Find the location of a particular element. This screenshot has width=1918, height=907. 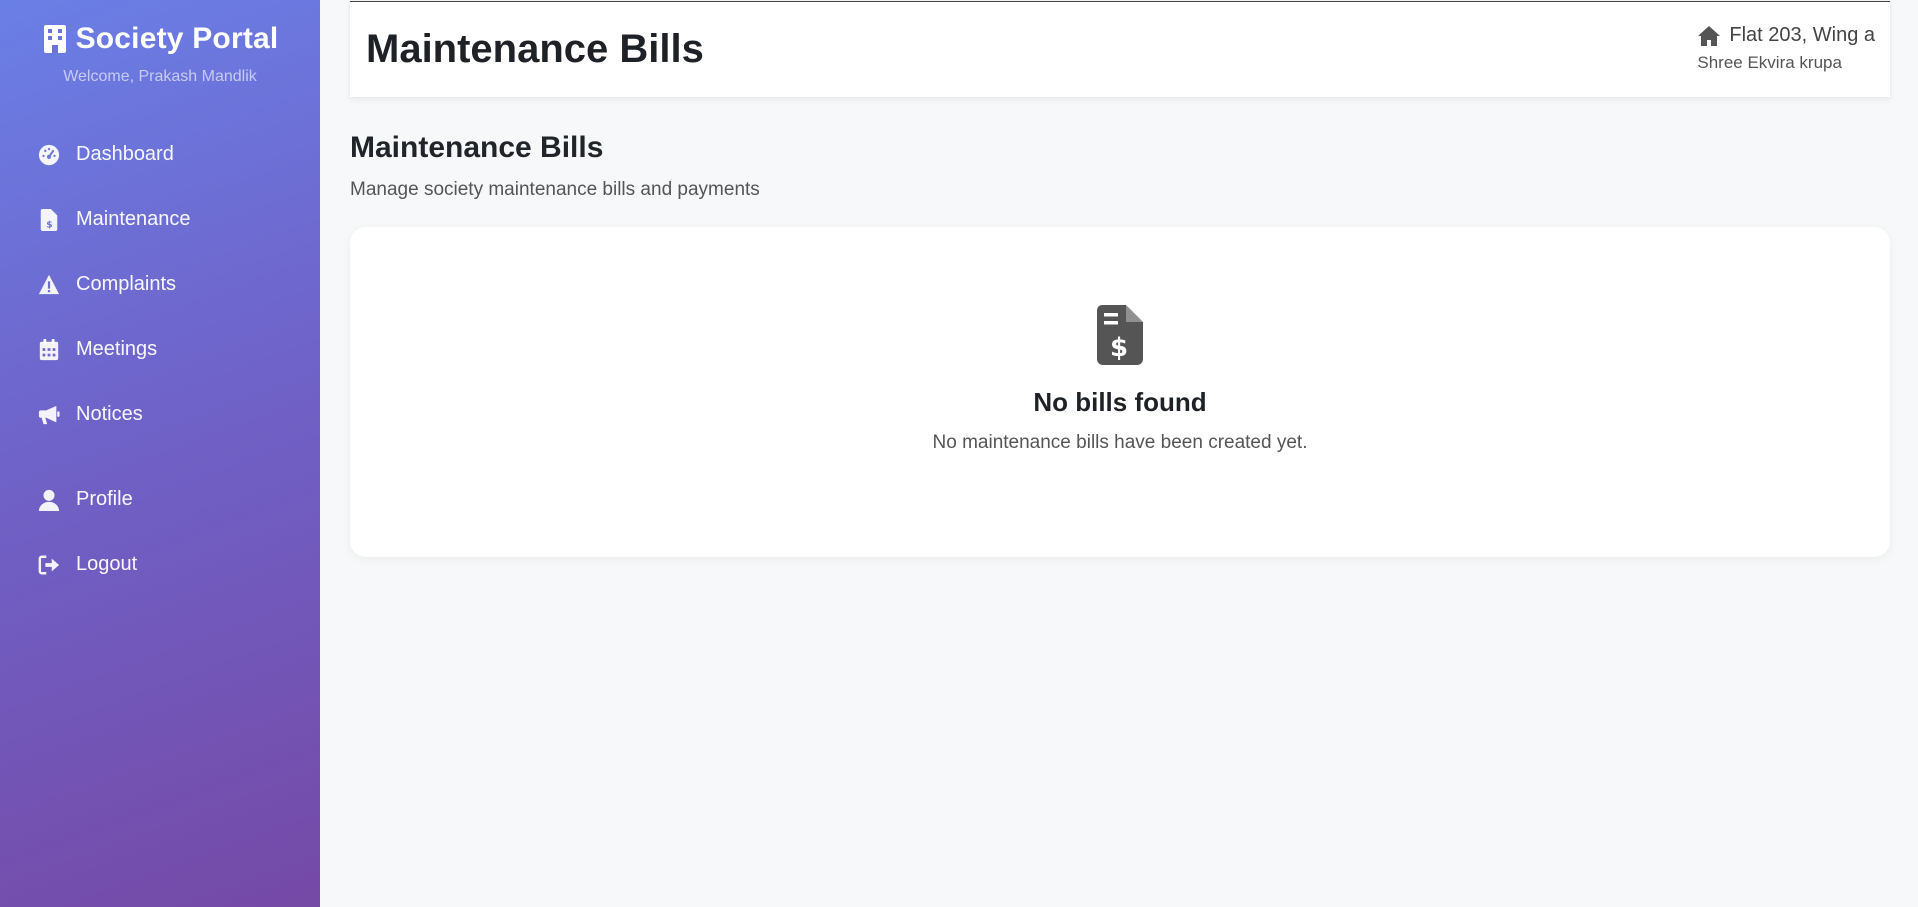

logout-icon is located at coordinates (49, 564).